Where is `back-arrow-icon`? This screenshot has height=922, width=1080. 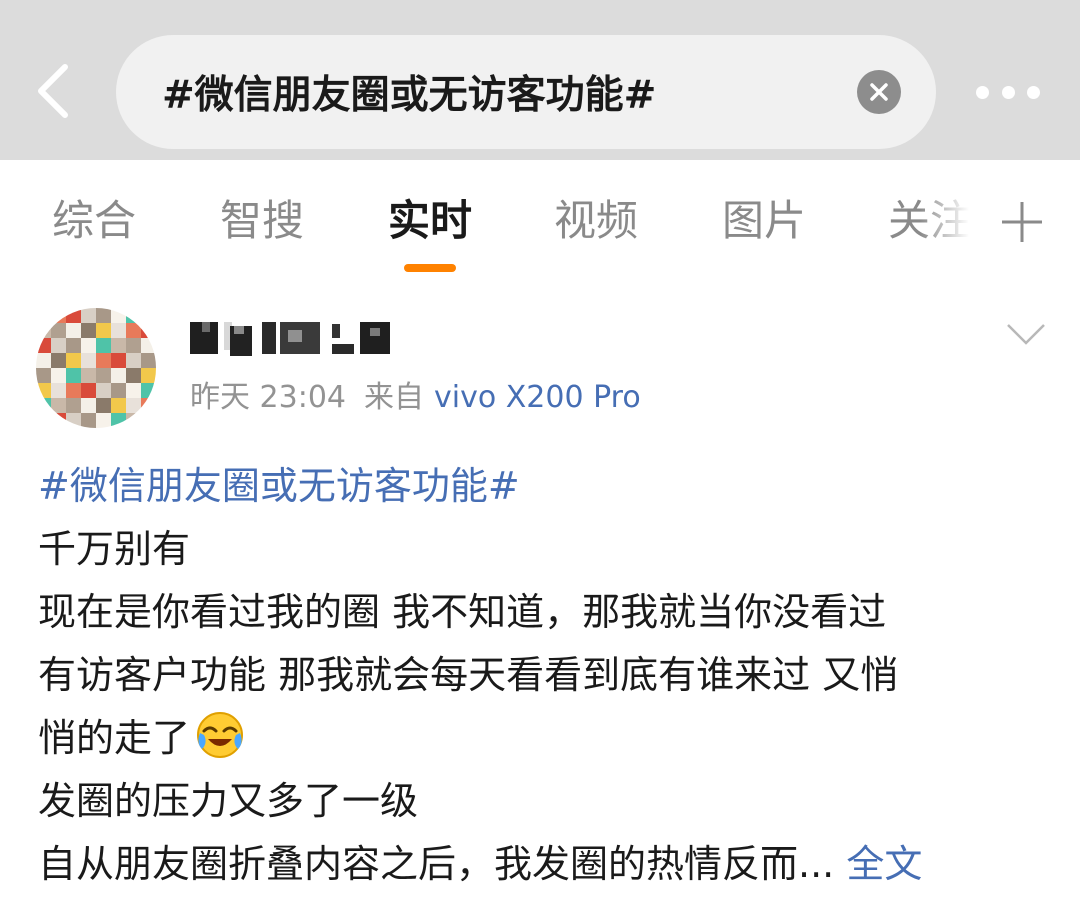 back-arrow-icon is located at coordinates (53, 91).